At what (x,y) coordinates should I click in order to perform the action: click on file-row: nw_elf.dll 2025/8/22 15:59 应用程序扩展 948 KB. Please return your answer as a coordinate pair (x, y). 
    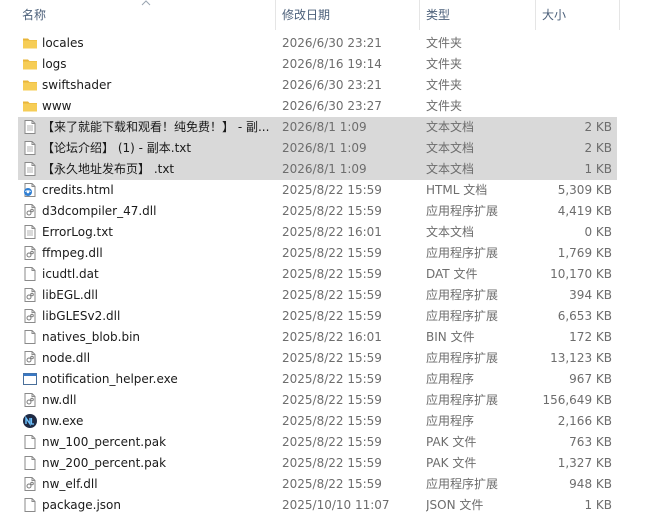
    Looking at the image, I should click on (336, 484).